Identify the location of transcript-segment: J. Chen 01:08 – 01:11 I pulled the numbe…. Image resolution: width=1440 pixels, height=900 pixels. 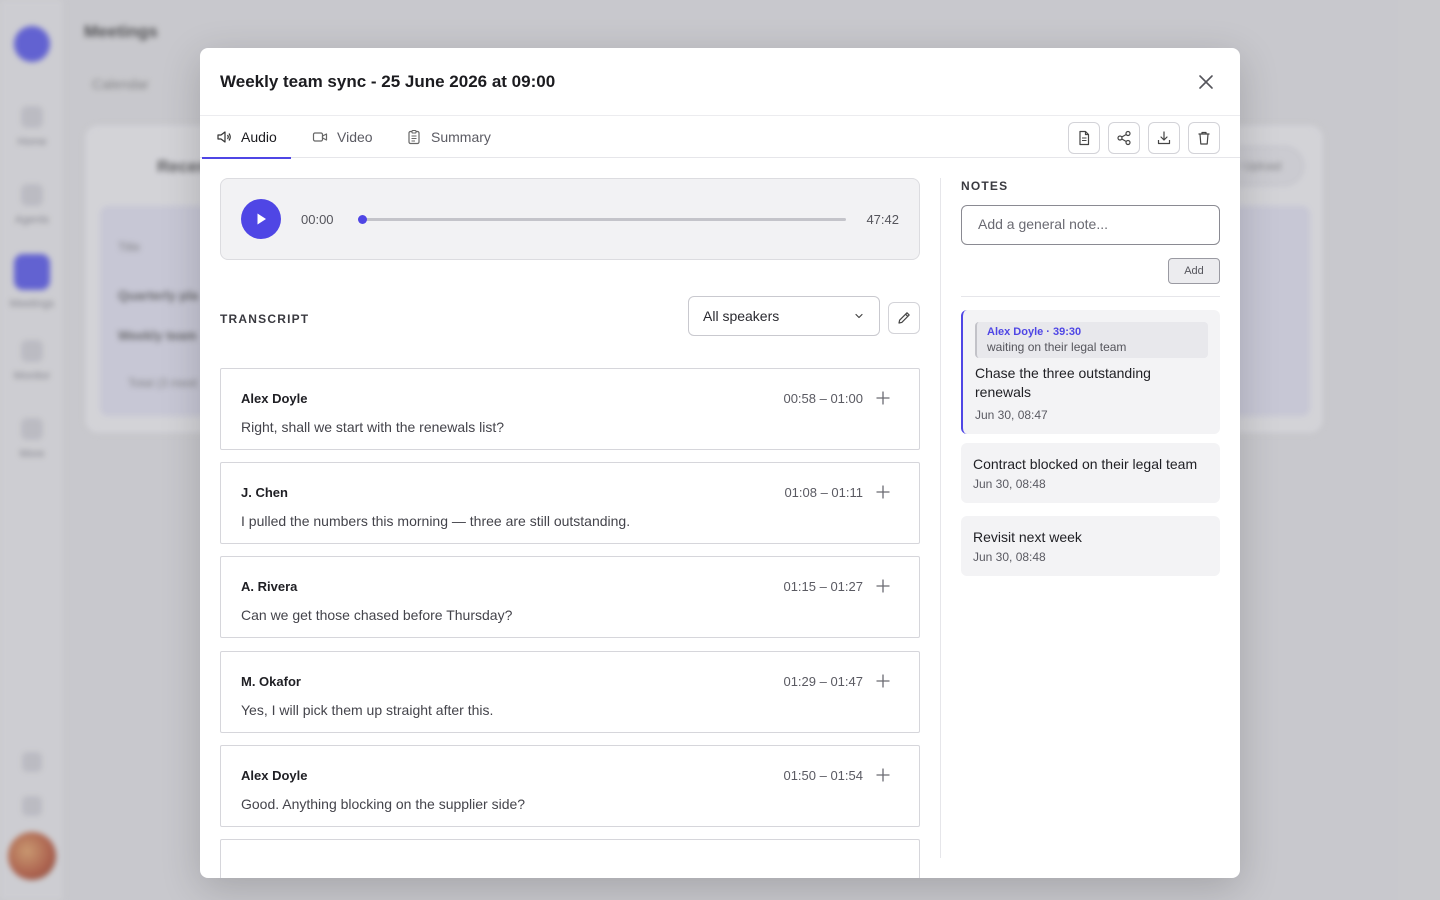
(570, 503).